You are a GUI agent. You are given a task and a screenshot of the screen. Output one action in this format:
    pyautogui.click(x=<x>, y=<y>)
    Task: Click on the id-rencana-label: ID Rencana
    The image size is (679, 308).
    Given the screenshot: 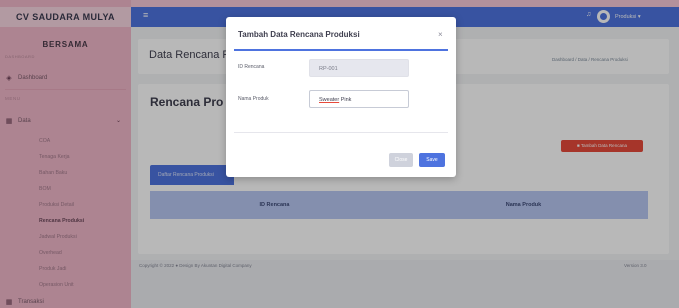 What is the action you would take?
    pyautogui.click(x=251, y=67)
    